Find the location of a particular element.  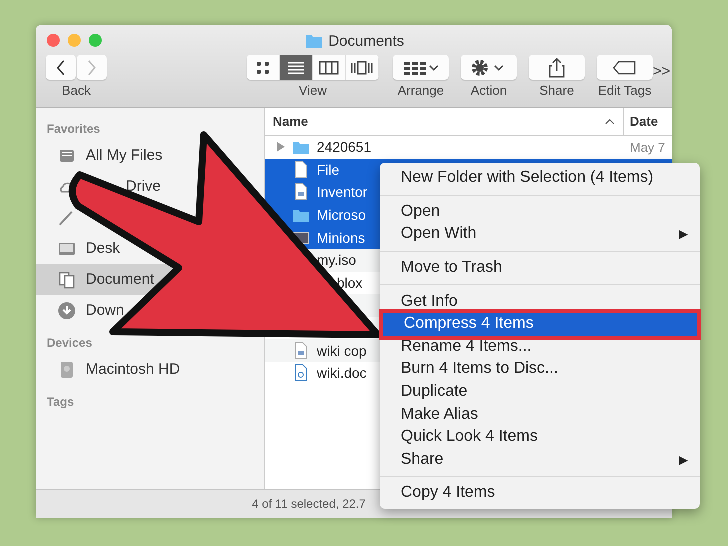

sidebar-heading: Devices is located at coordinates (70, 343).